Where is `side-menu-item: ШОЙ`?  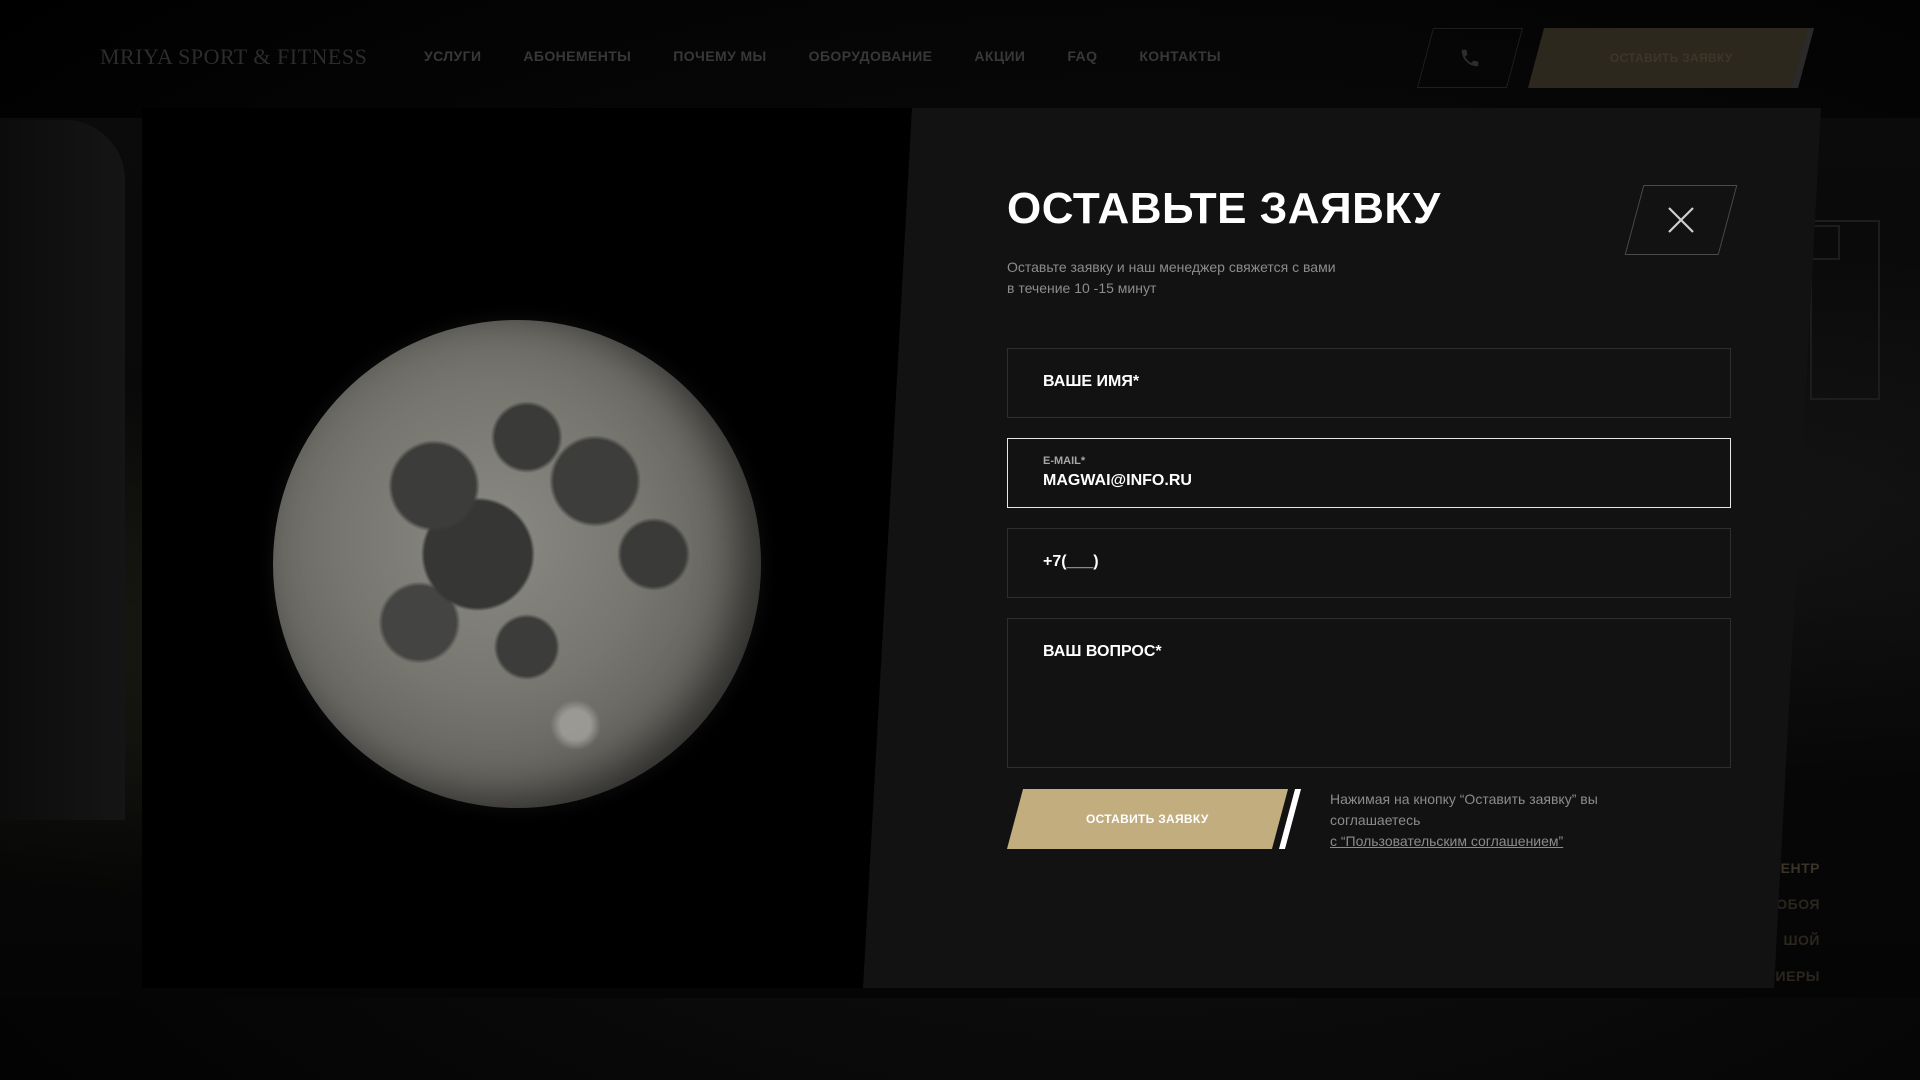 side-menu-item: ШОЙ is located at coordinates (1801, 940).